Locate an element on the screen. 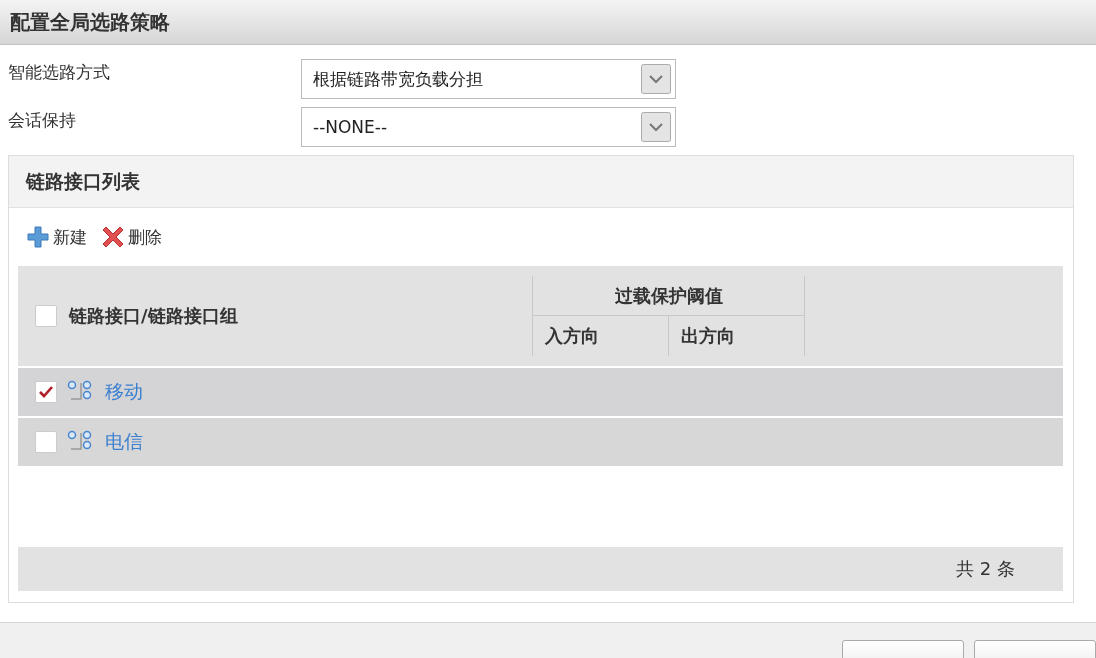 The height and width of the screenshot is (658, 1096). check-icon is located at coordinates (46, 392).